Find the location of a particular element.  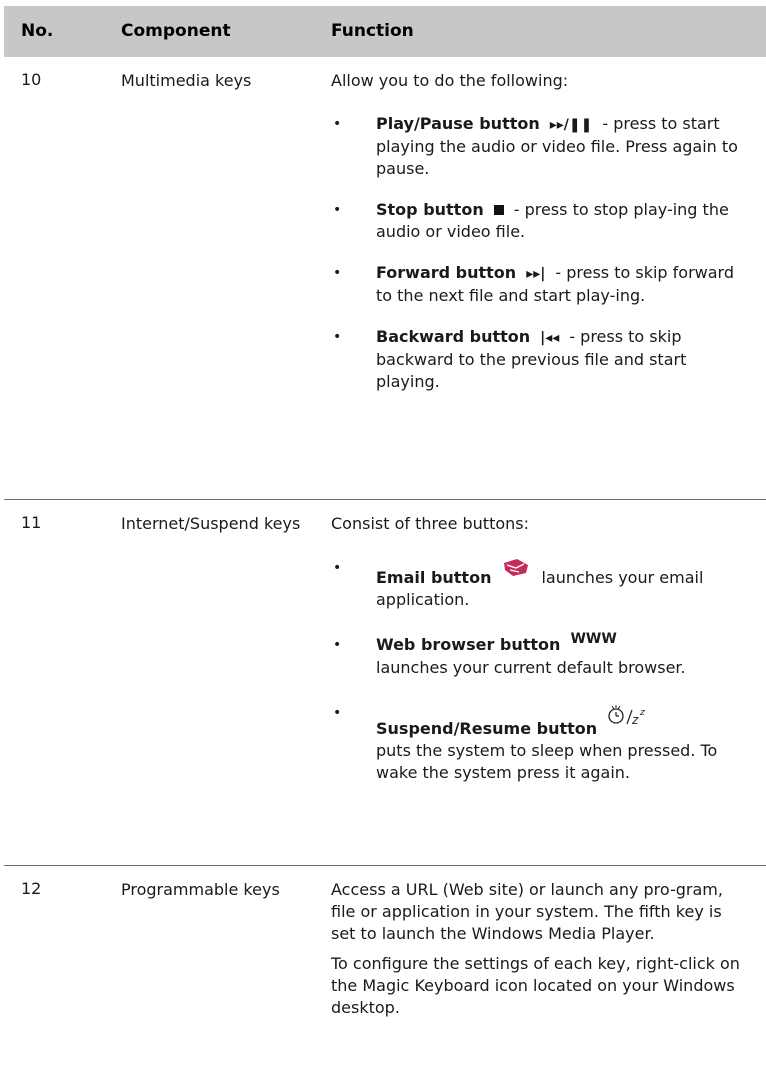

header-function: Function is located at coordinates (372, 31).